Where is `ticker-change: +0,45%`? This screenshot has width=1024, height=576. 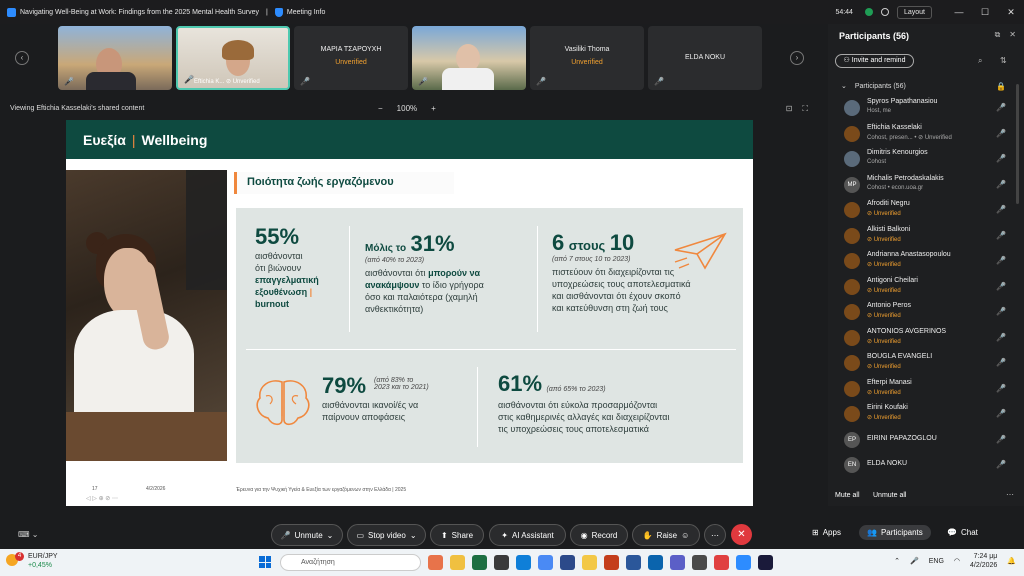
ticker-change: +0,45% is located at coordinates (40, 565).